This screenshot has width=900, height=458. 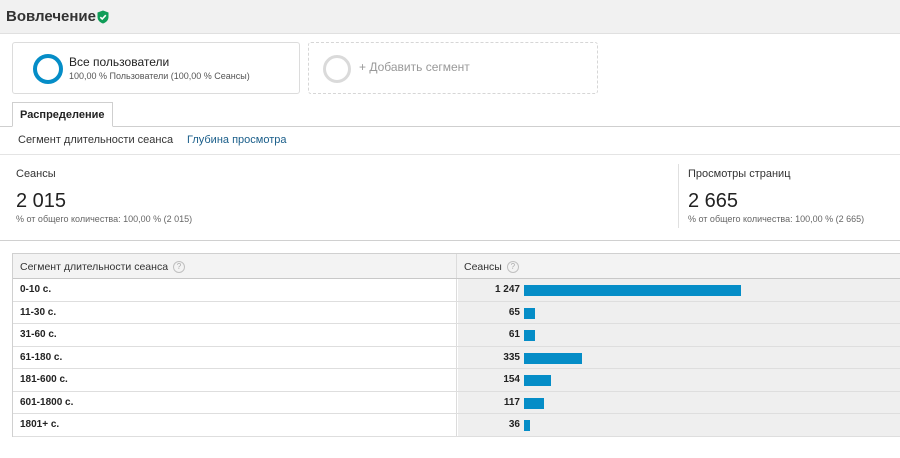 I want to click on column-header-sessions: Сеансы?, so click(x=491, y=267).